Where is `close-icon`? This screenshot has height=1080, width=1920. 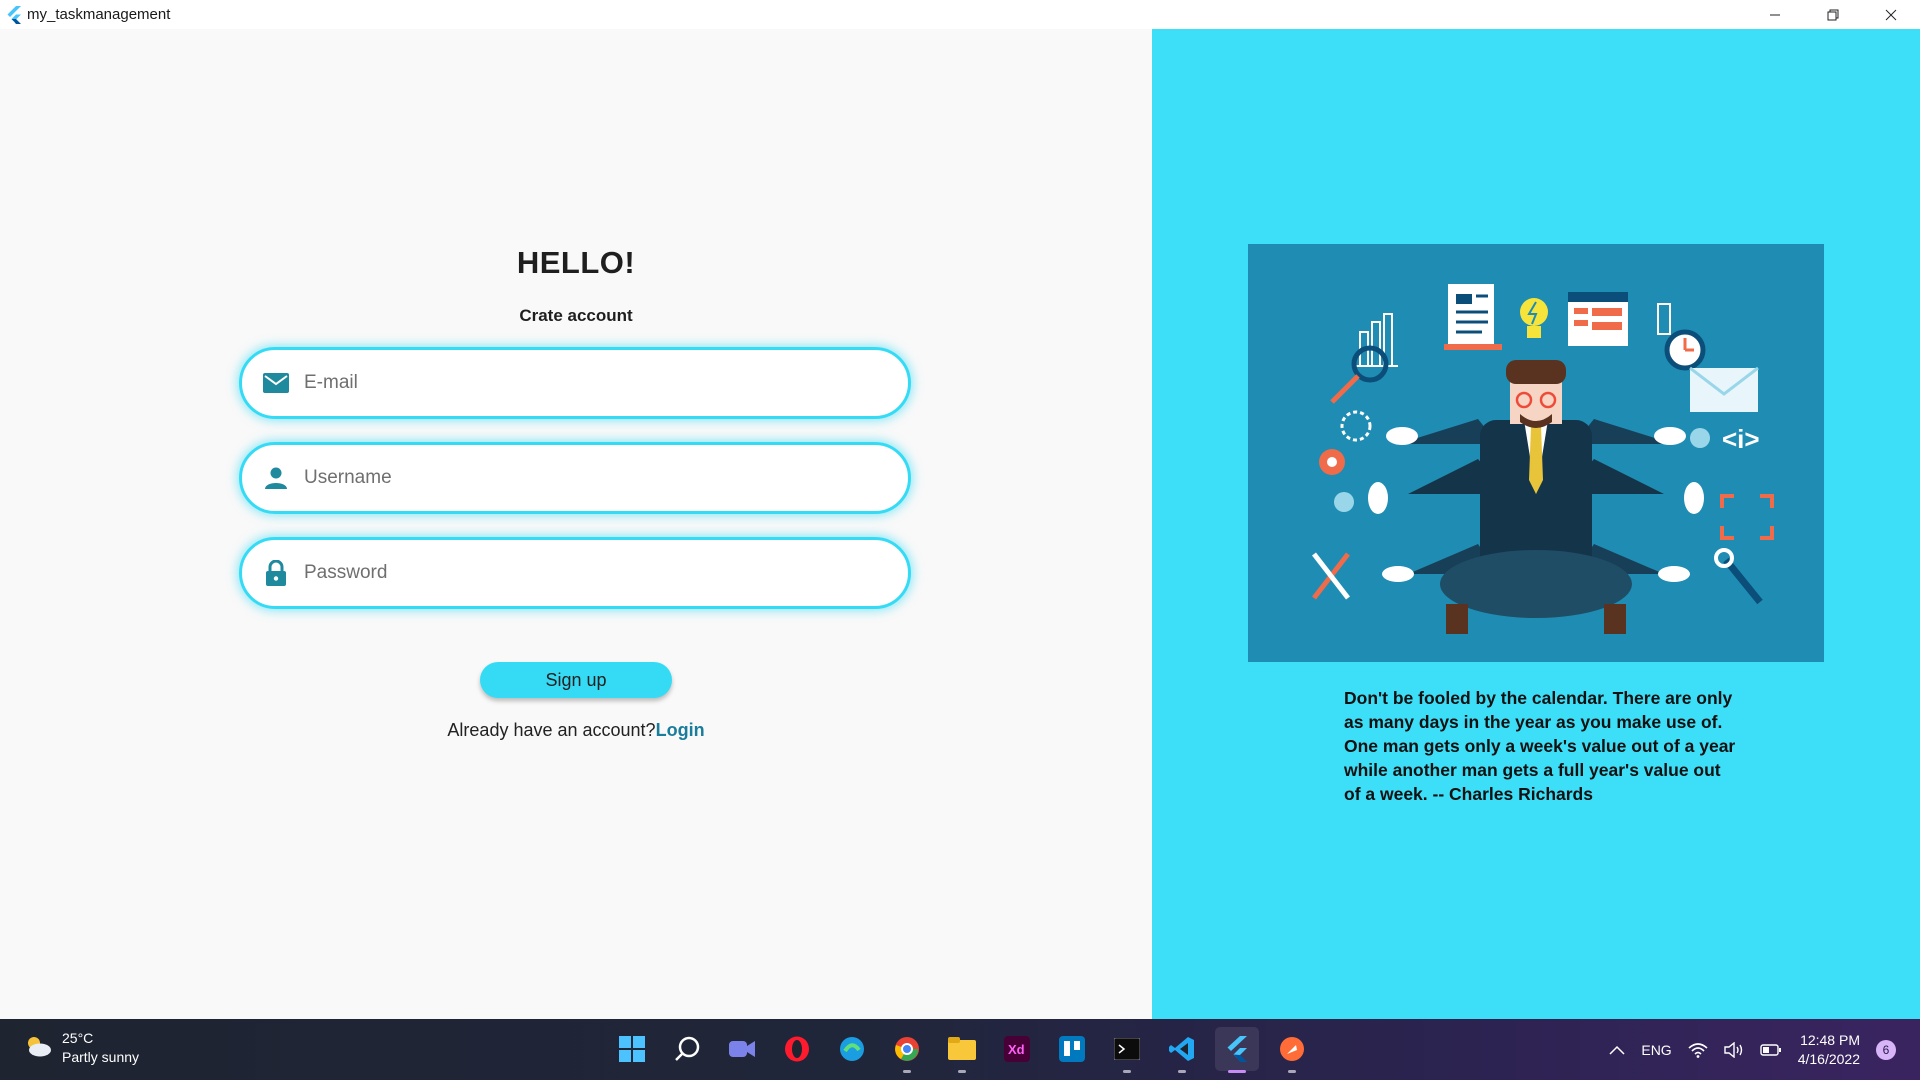
close-icon is located at coordinates (1891, 14).